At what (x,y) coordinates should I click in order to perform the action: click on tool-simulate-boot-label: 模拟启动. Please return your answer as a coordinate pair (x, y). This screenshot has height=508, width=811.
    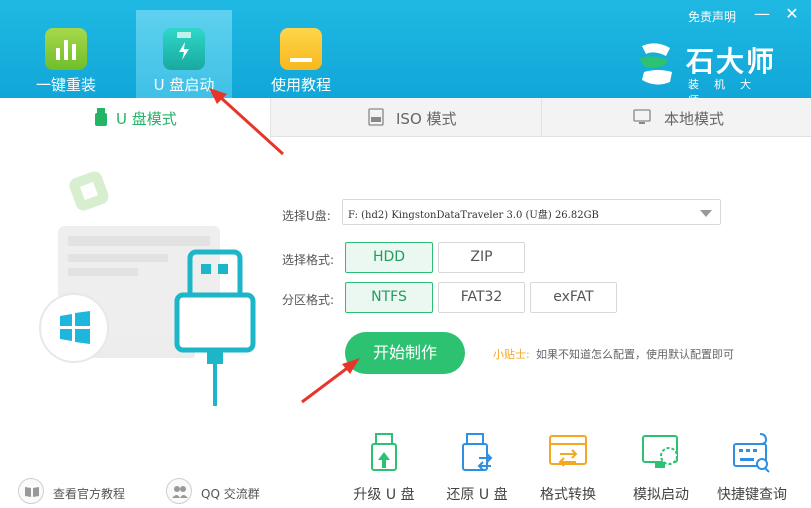
    Looking at the image, I should click on (661, 495).